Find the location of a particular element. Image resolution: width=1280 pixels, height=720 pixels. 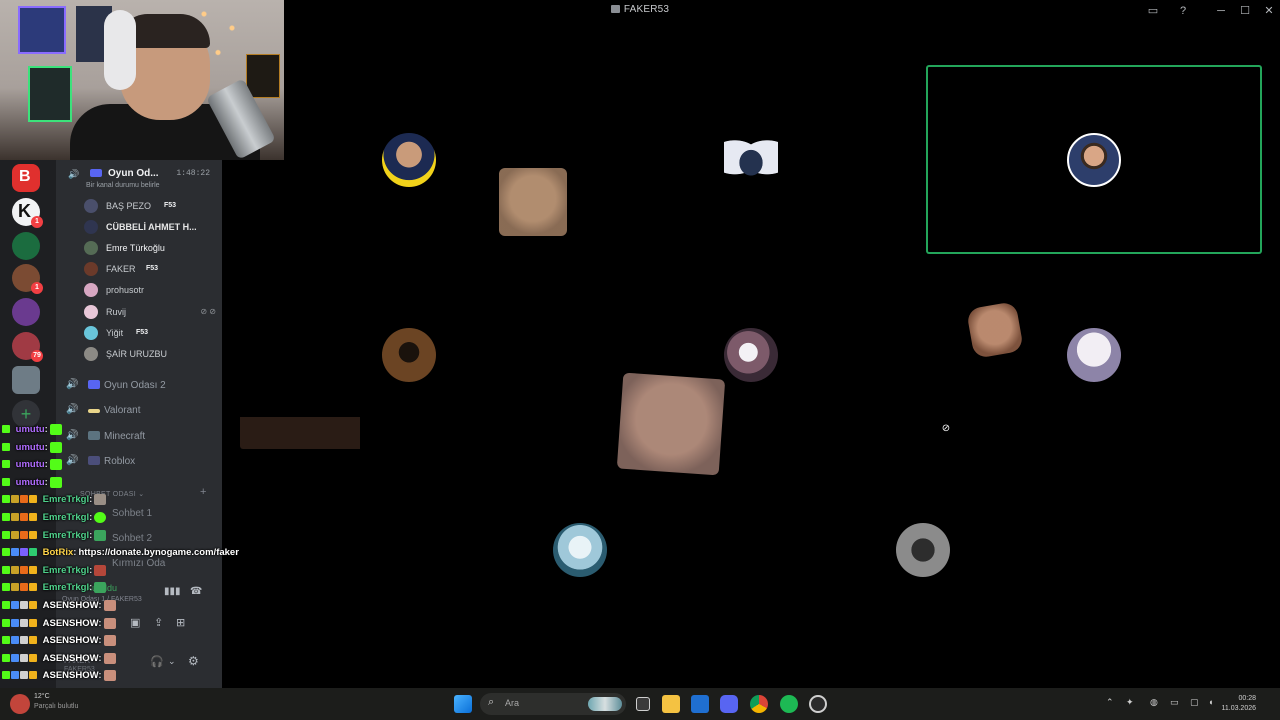

voice-member: BAŞ PEZO F53 is located at coordinates (151, 207).